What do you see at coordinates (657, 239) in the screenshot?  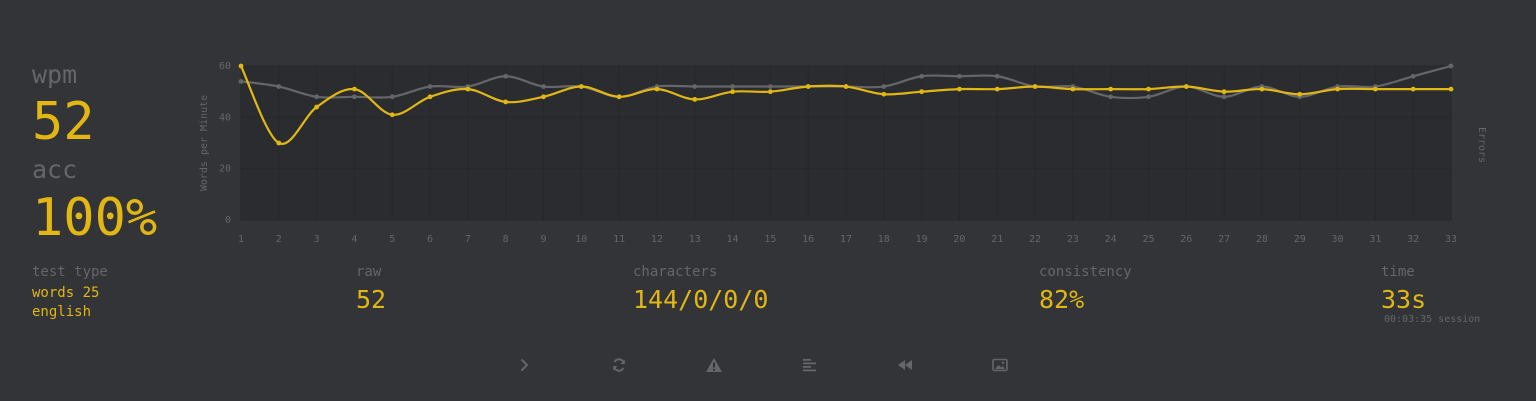 I see `x-tick-label: 12` at bounding box center [657, 239].